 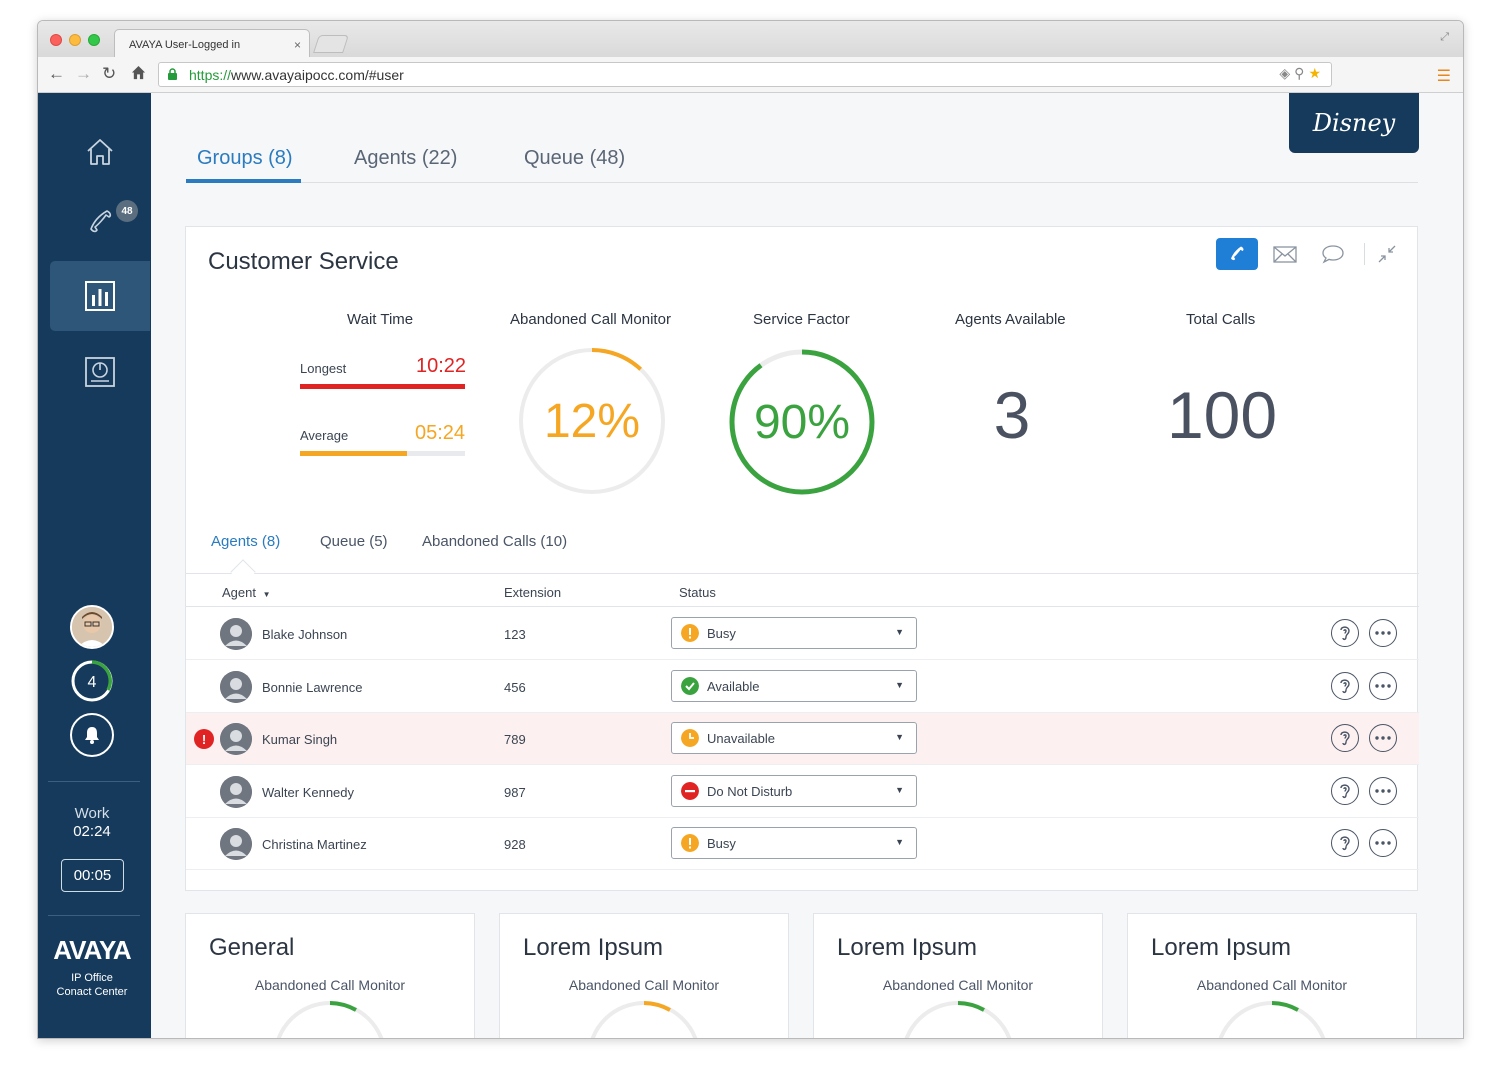 I want to click on service-factor-value: 90%, so click(x=802, y=422).